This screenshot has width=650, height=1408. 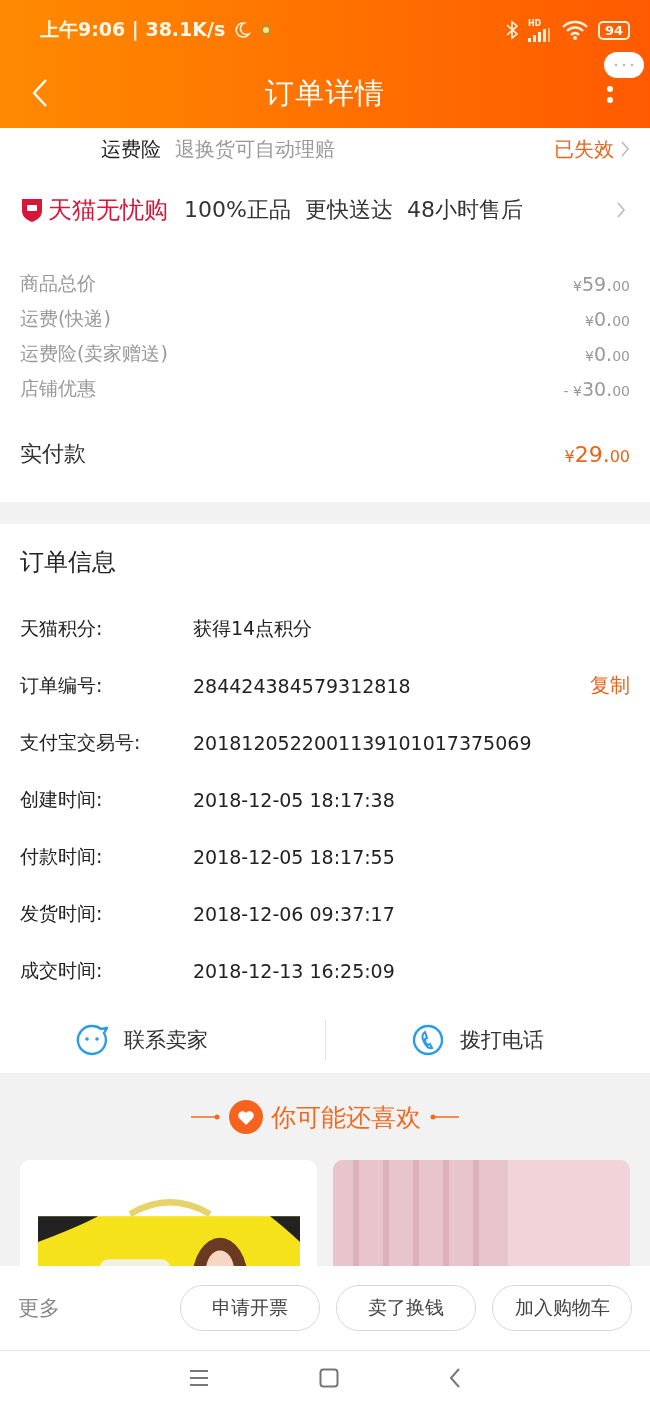 I want to click on page-title: 订单详情, so click(x=325, y=93).